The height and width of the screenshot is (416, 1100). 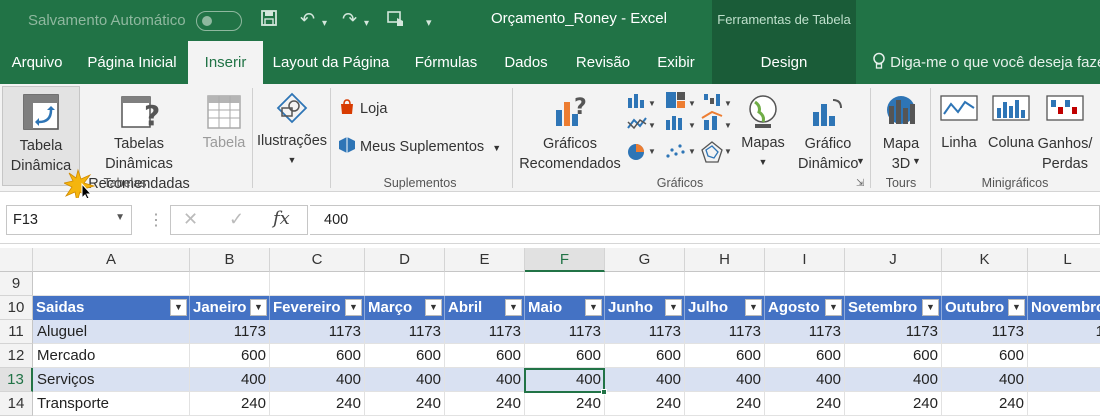 I want to click on column-header-e: E, so click(x=485, y=260).